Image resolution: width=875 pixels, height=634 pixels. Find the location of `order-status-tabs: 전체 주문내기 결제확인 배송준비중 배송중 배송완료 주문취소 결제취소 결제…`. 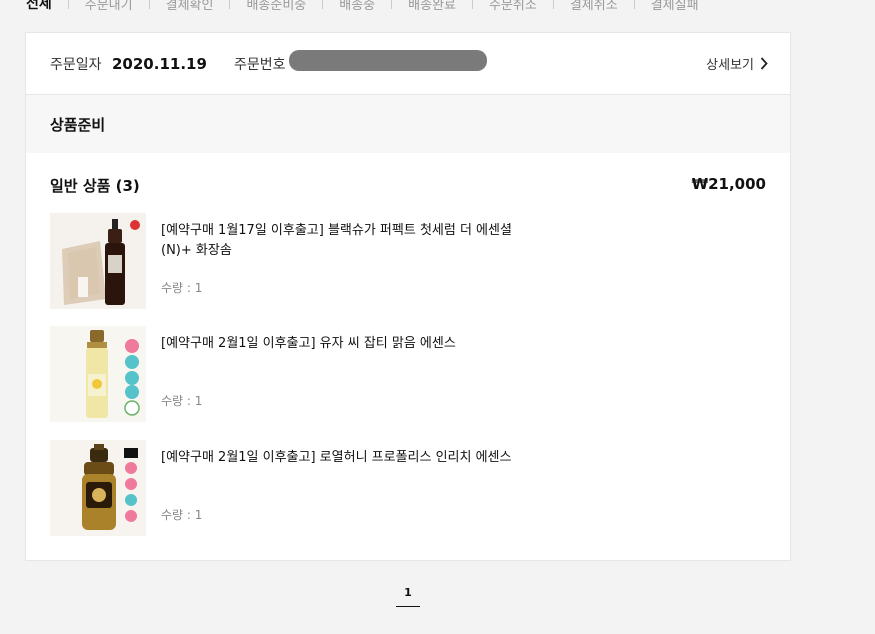

order-status-tabs: 전체 주문내기 결제확인 배송준비중 배송중 배송완료 주문취소 결제취소 결제… is located at coordinates (362, 7).